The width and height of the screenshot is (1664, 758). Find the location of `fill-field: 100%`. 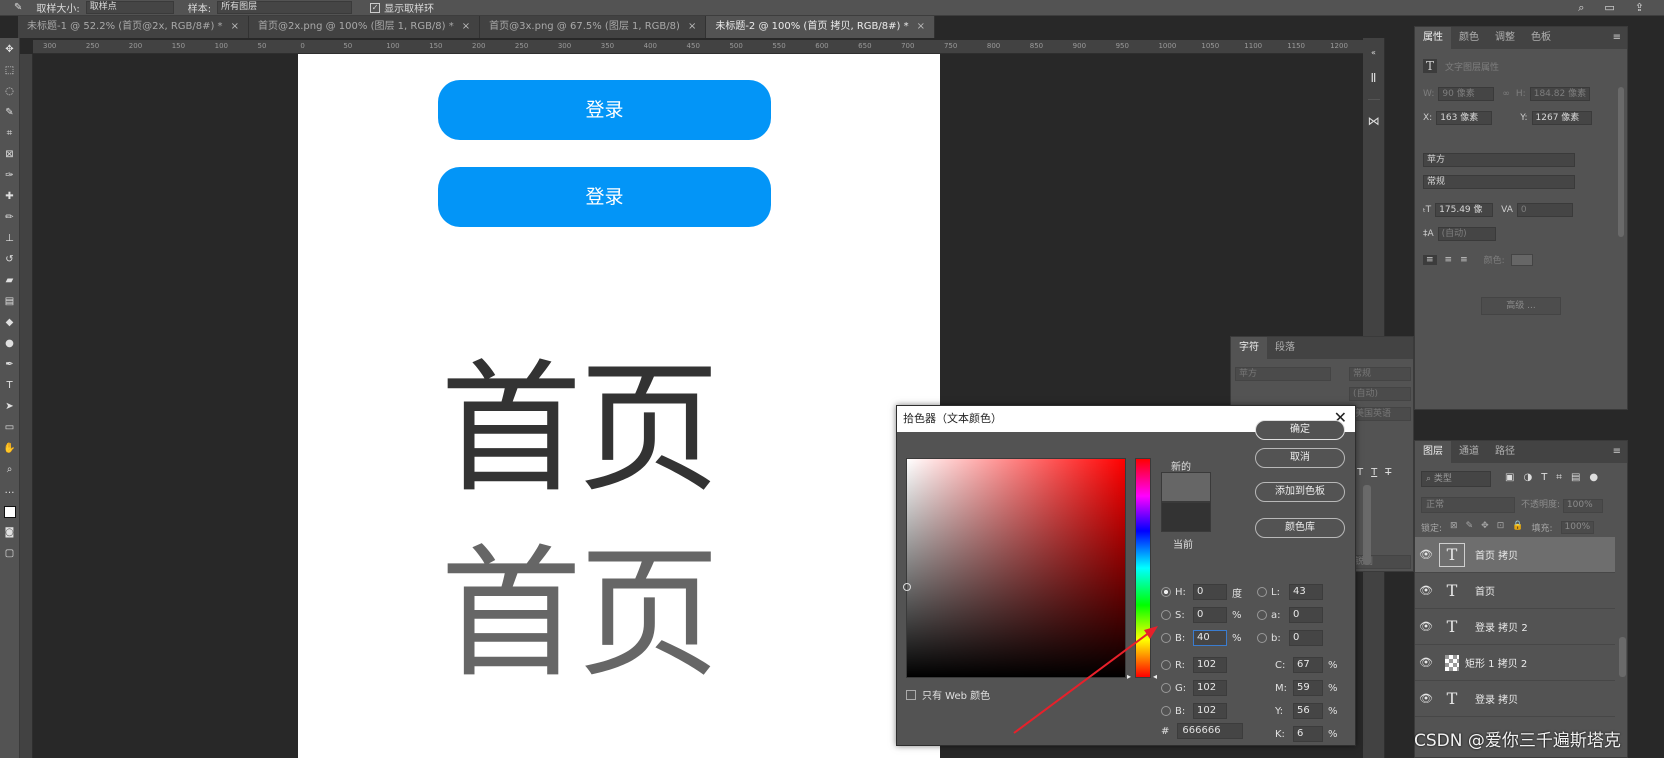

fill-field: 100% is located at coordinates (1577, 527).